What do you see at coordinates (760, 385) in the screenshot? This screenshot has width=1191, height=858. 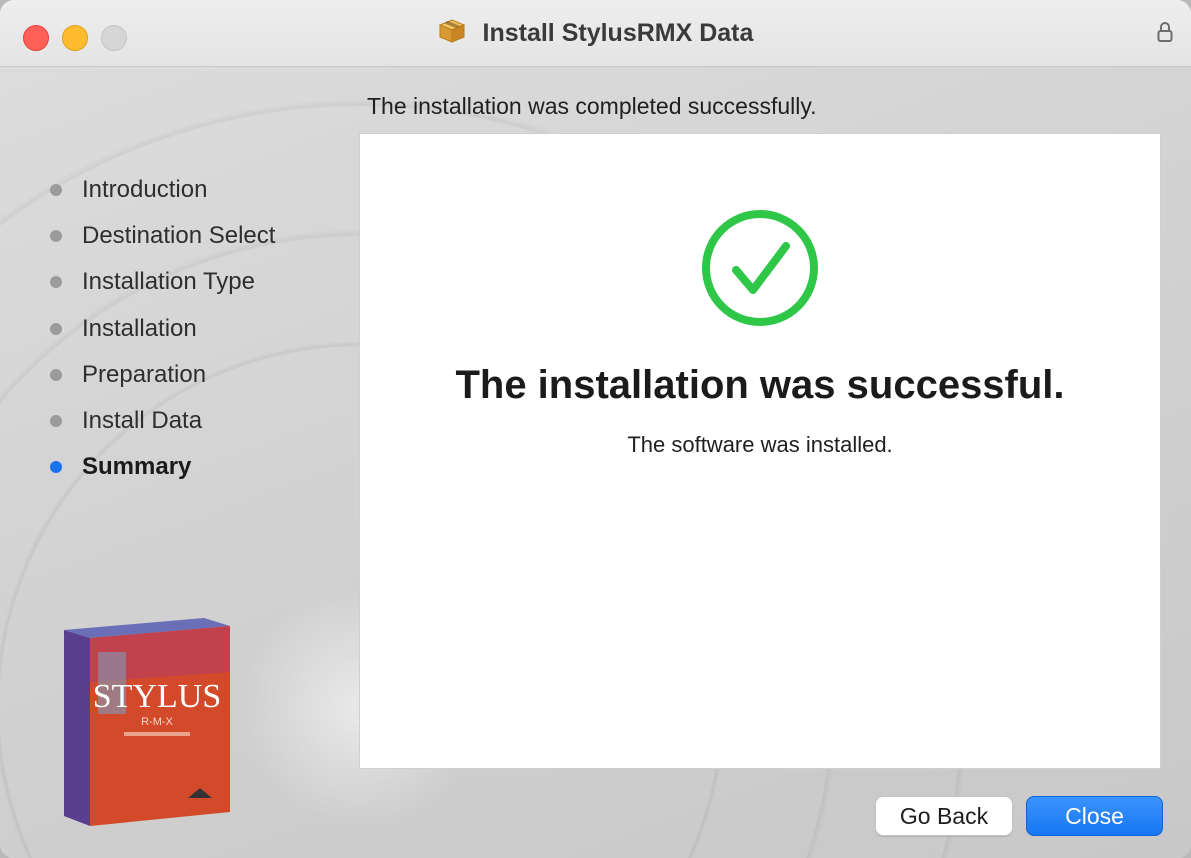 I see `success-title: The installation was successful.` at bounding box center [760, 385].